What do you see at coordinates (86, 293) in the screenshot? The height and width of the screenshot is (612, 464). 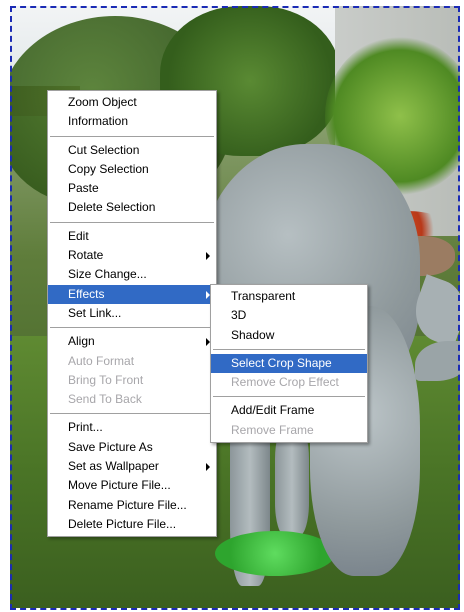 I see `menu-item-label: Effects` at bounding box center [86, 293].